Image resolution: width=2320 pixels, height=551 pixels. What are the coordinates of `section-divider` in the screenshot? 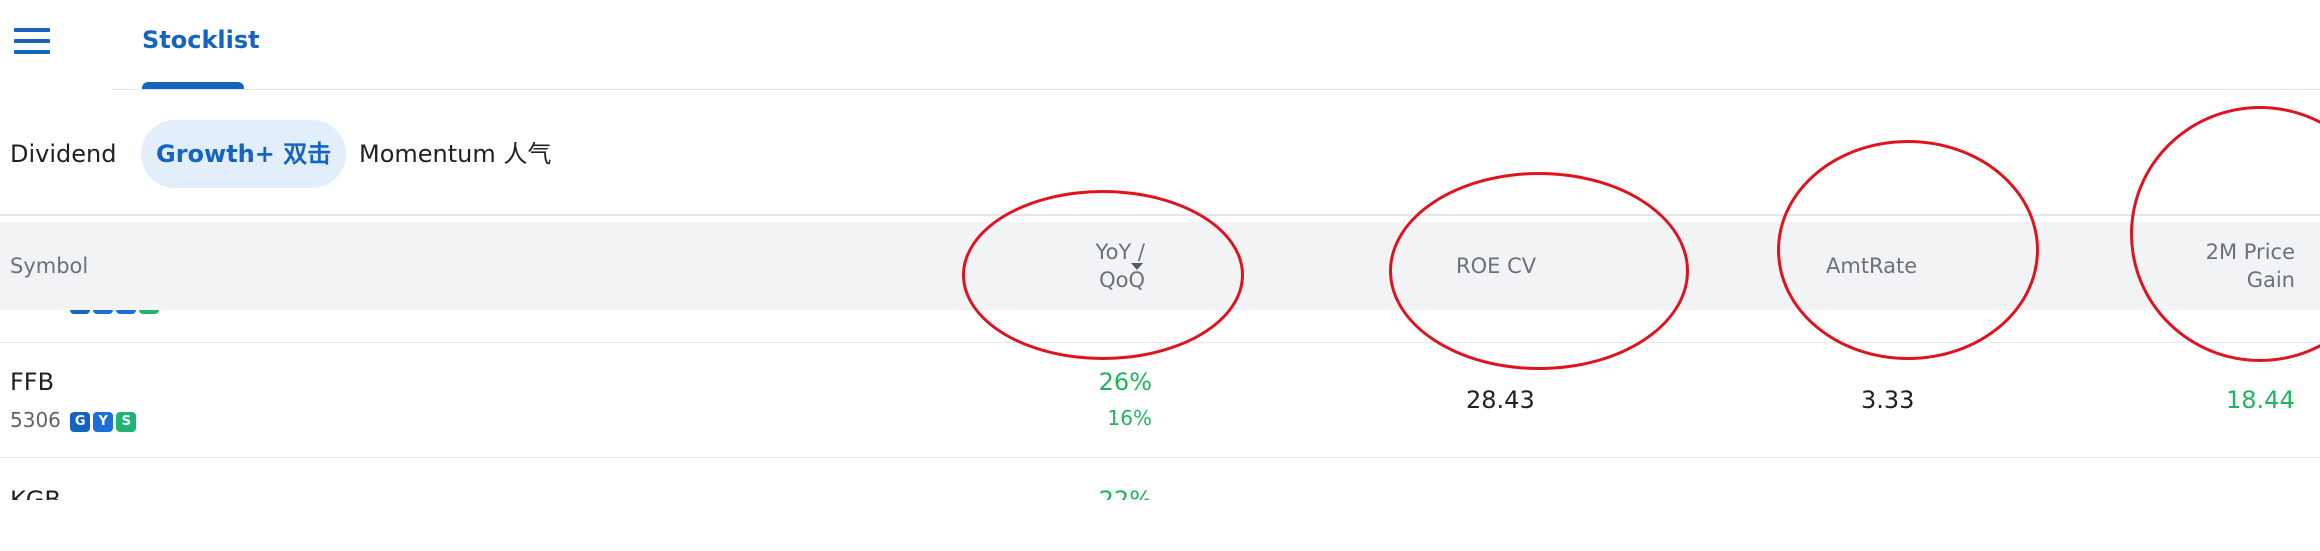 It's located at (1160, 215).